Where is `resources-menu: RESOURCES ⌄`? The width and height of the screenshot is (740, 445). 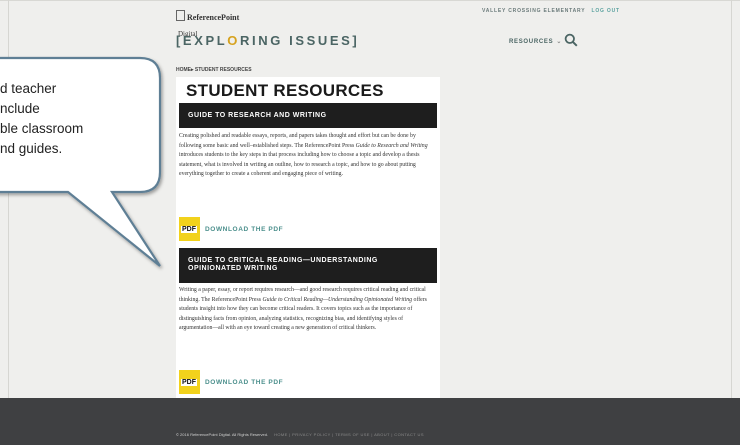 resources-menu: RESOURCES ⌄ is located at coordinates (535, 41).